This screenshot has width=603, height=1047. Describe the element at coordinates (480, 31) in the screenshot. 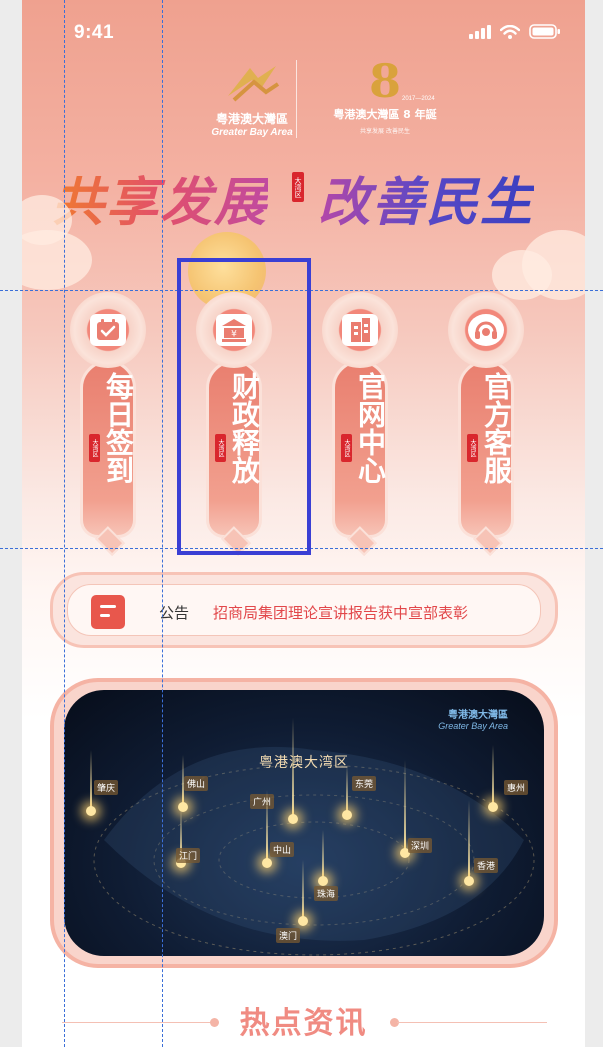

I see `signal-icon` at that location.